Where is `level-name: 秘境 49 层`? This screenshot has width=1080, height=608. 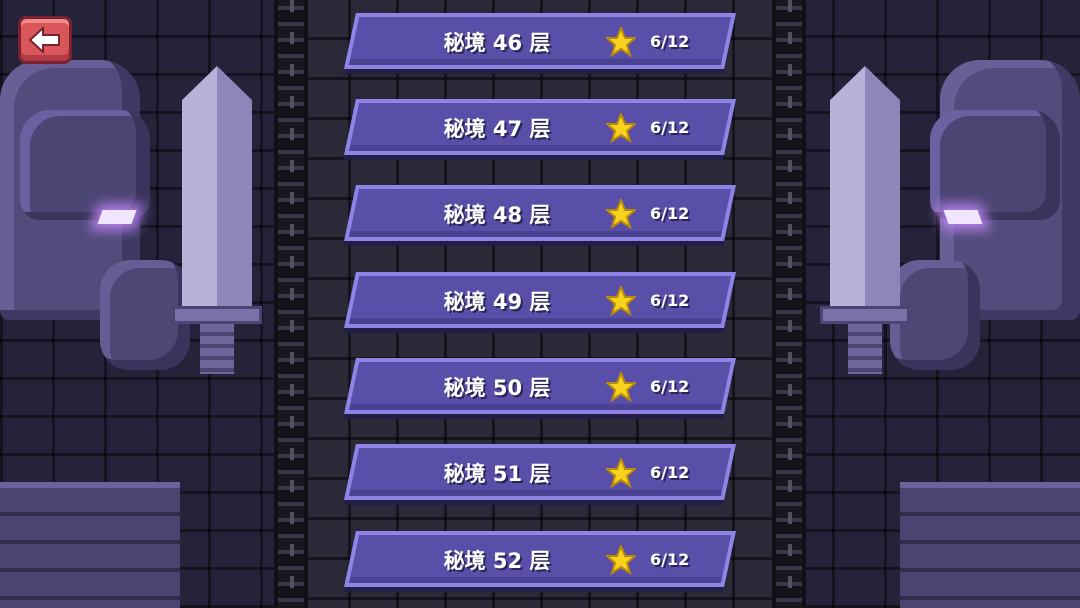 level-name: 秘境 49 层 is located at coordinates (497, 302).